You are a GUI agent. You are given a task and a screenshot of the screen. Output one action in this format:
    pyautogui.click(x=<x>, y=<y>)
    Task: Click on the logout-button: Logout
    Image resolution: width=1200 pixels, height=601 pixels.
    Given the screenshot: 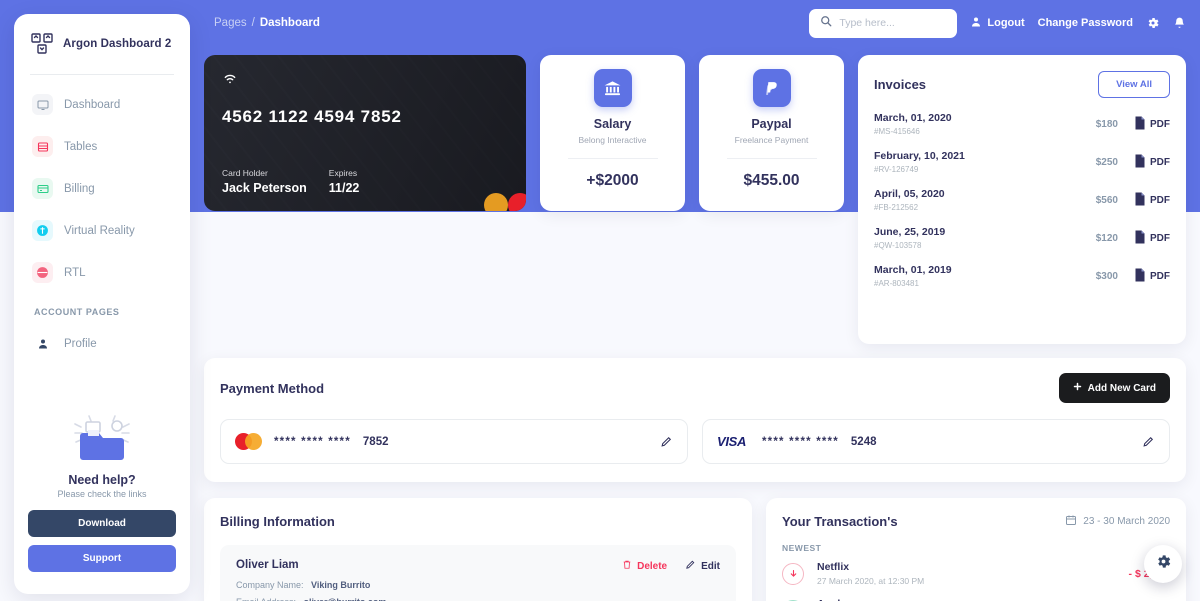 What is the action you would take?
    pyautogui.click(x=997, y=23)
    